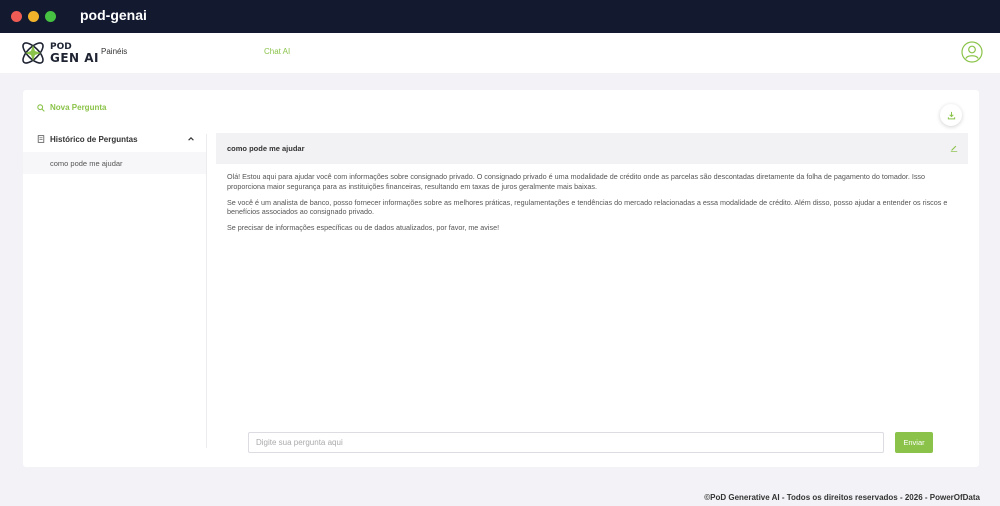 The width and height of the screenshot is (1000, 506). I want to click on download-button, so click(951, 115).